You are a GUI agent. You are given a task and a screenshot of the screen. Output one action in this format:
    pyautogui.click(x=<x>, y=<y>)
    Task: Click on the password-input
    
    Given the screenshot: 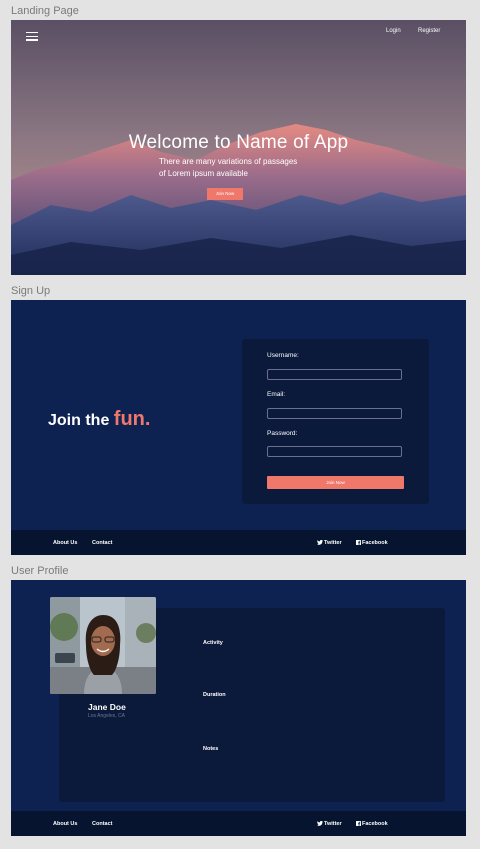 What is the action you would take?
    pyautogui.click(x=334, y=451)
    